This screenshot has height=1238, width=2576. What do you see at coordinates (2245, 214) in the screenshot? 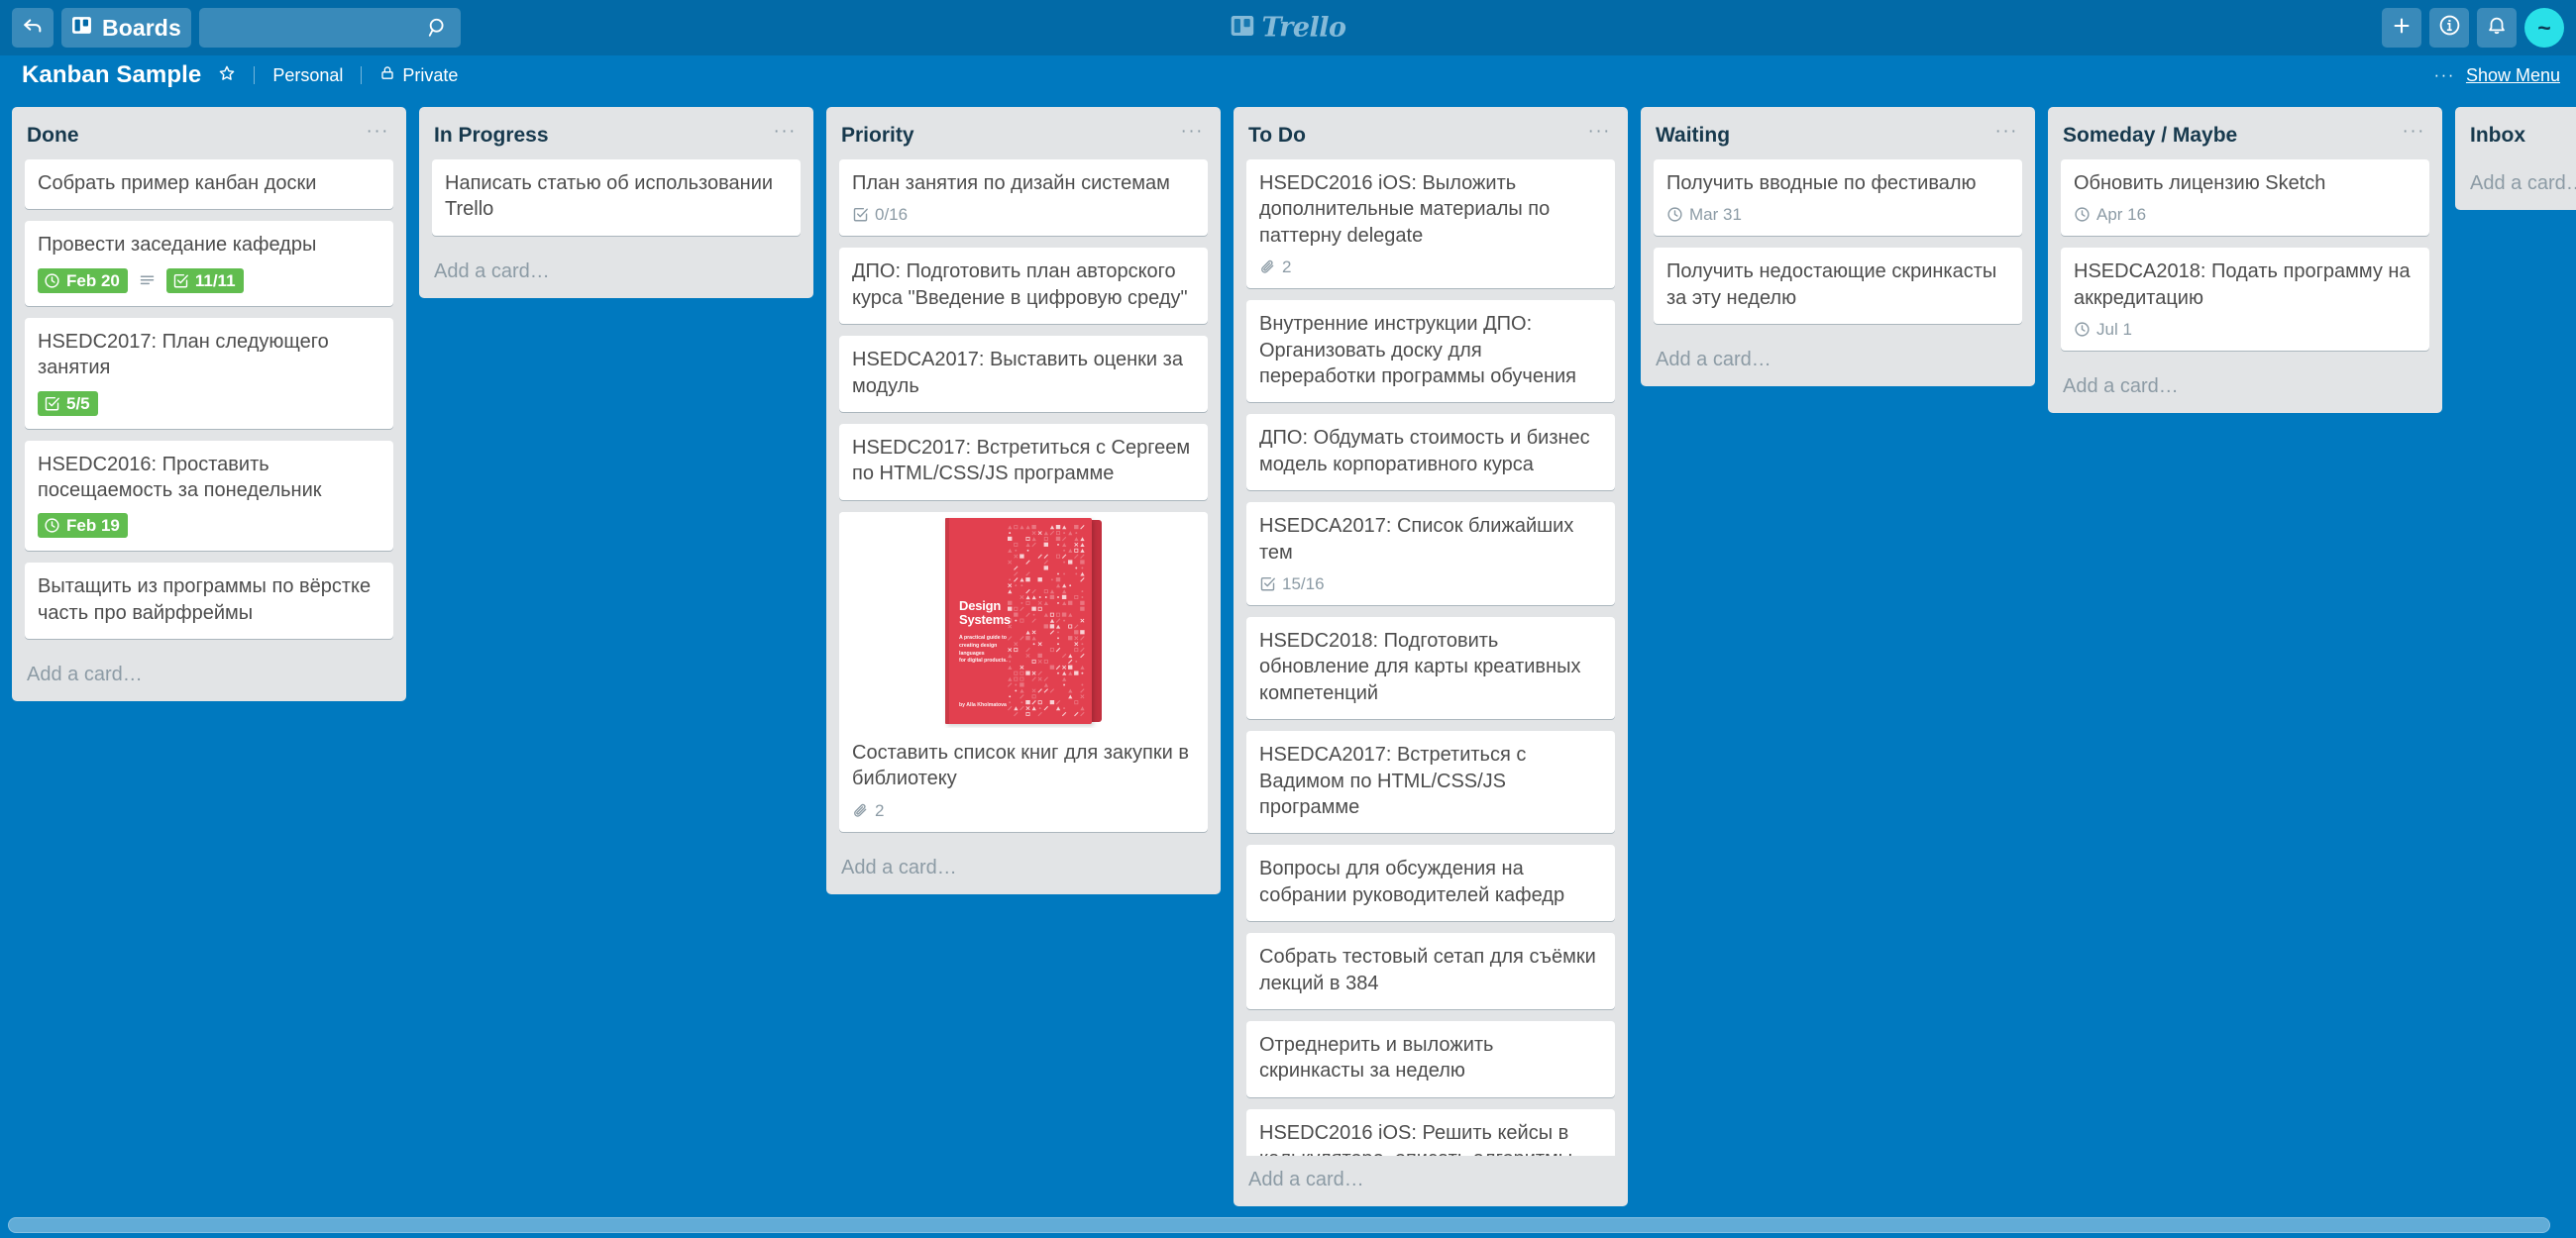
I see `card-badges: Apr 16` at bounding box center [2245, 214].